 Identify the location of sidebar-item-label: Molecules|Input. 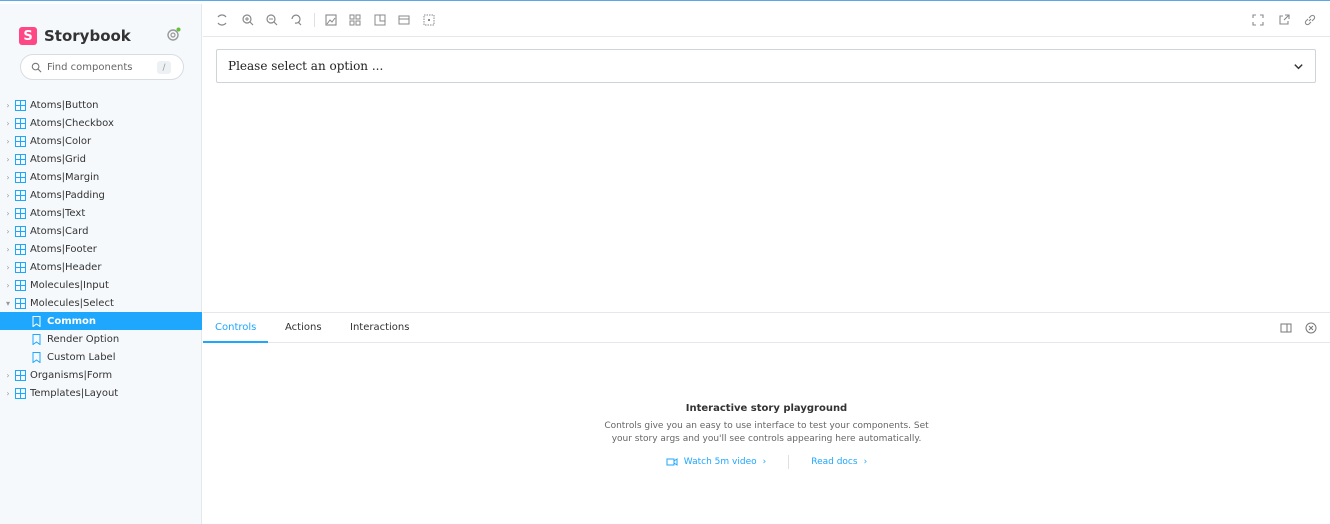
(69, 285).